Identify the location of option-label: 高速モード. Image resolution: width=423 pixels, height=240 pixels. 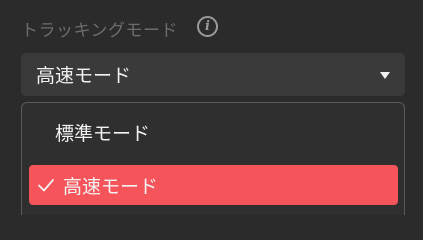
(111, 186).